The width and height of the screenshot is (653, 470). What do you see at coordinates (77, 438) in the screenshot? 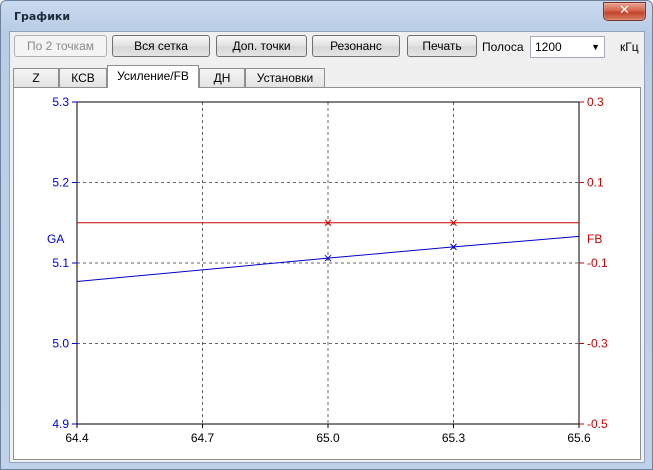
I see `x-axis-tick-label: 64.4` at bounding box center [77, 438].